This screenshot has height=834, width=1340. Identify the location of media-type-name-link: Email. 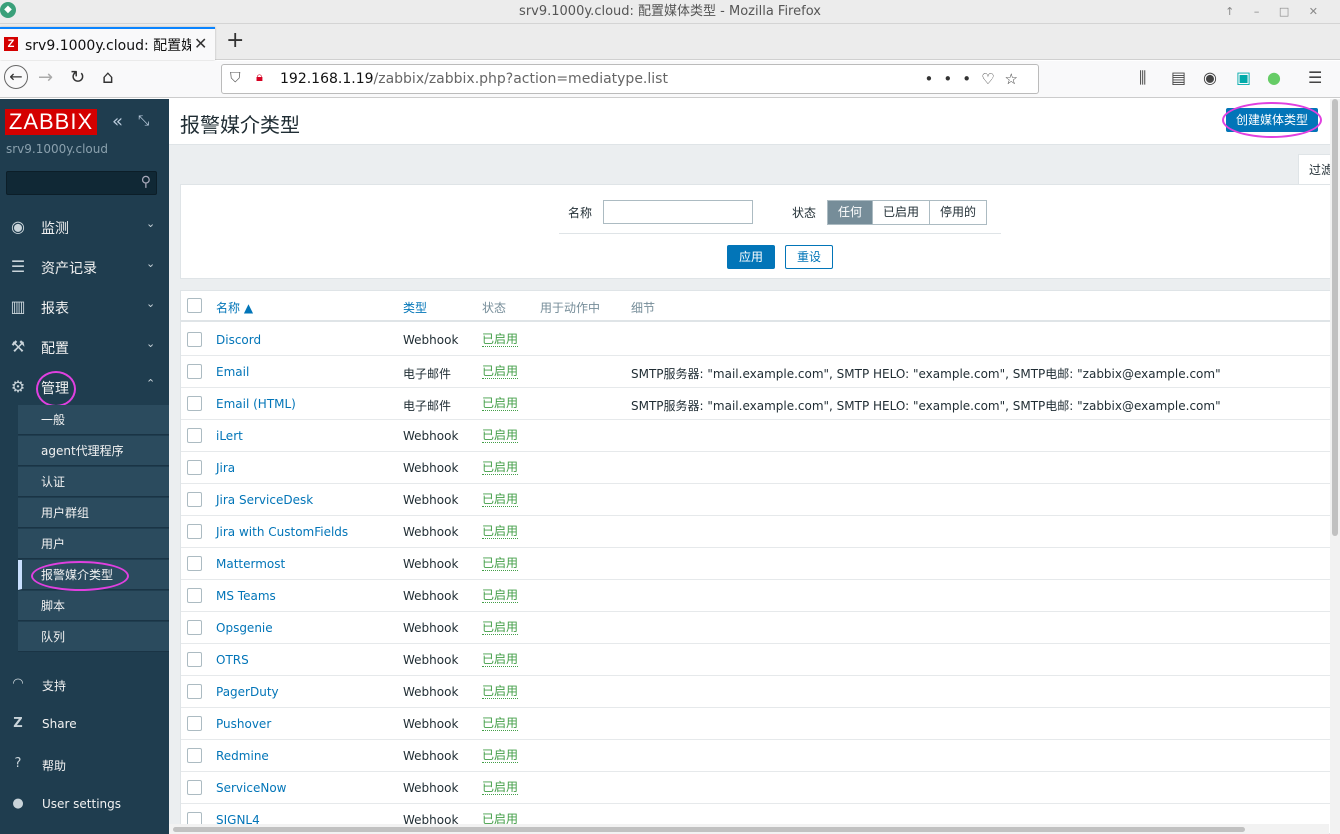
(232, 372).